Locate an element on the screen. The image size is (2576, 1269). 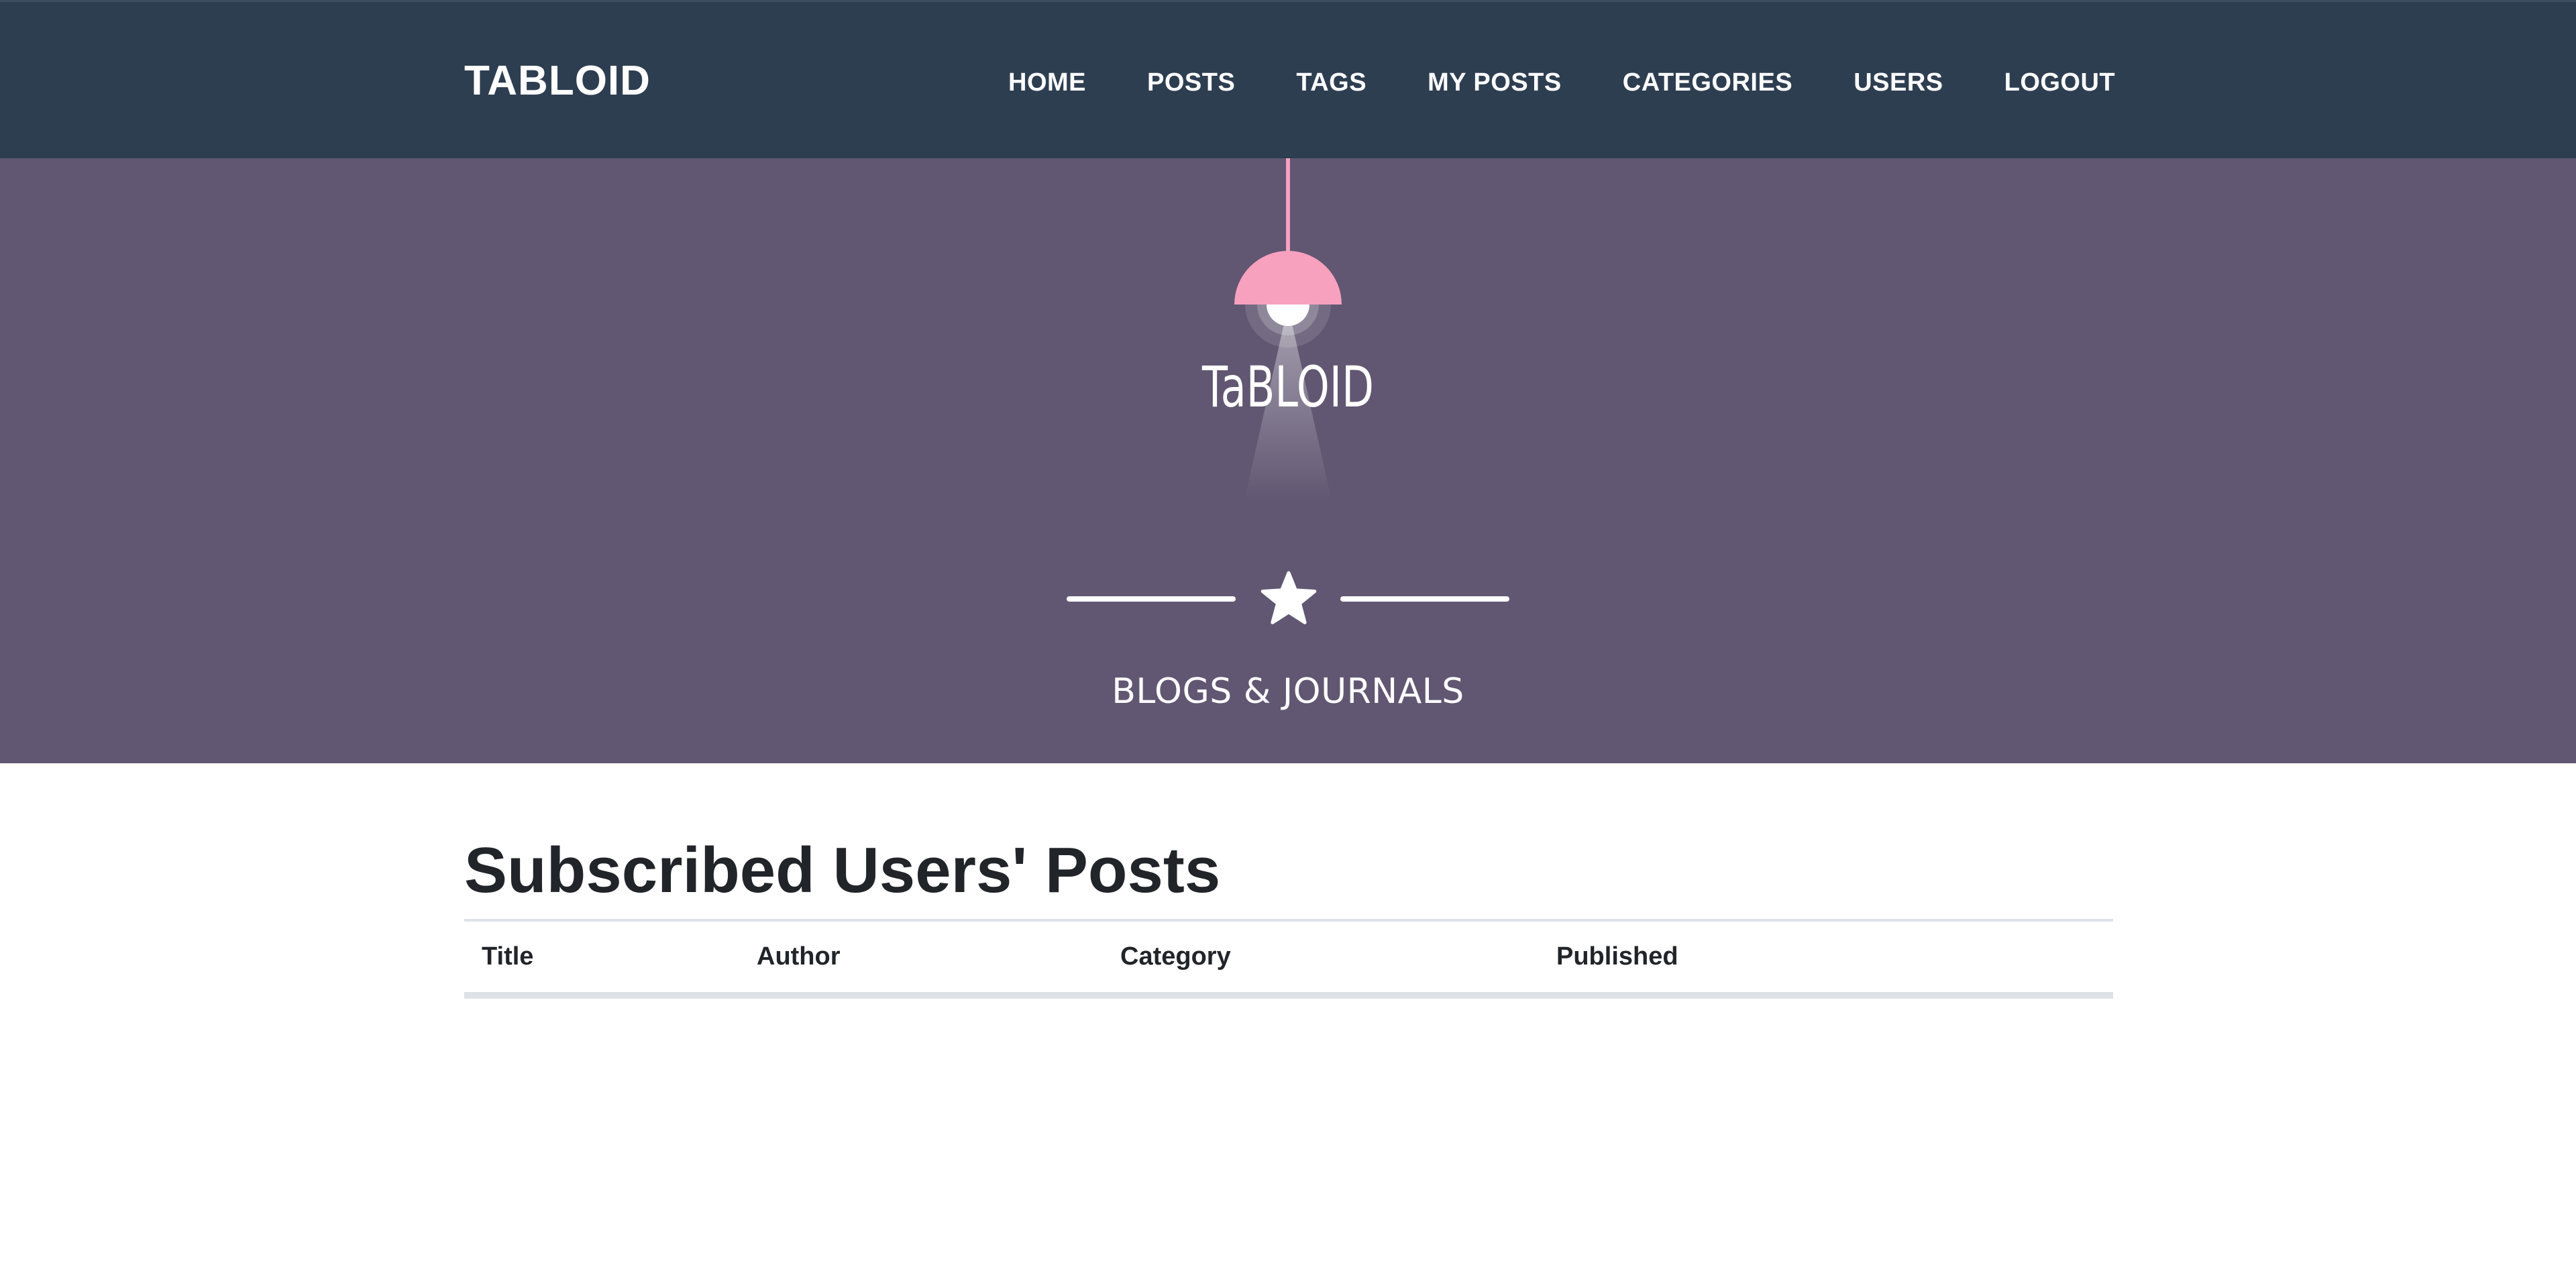
column-header-author: Author is located at coordinates (921, 959).